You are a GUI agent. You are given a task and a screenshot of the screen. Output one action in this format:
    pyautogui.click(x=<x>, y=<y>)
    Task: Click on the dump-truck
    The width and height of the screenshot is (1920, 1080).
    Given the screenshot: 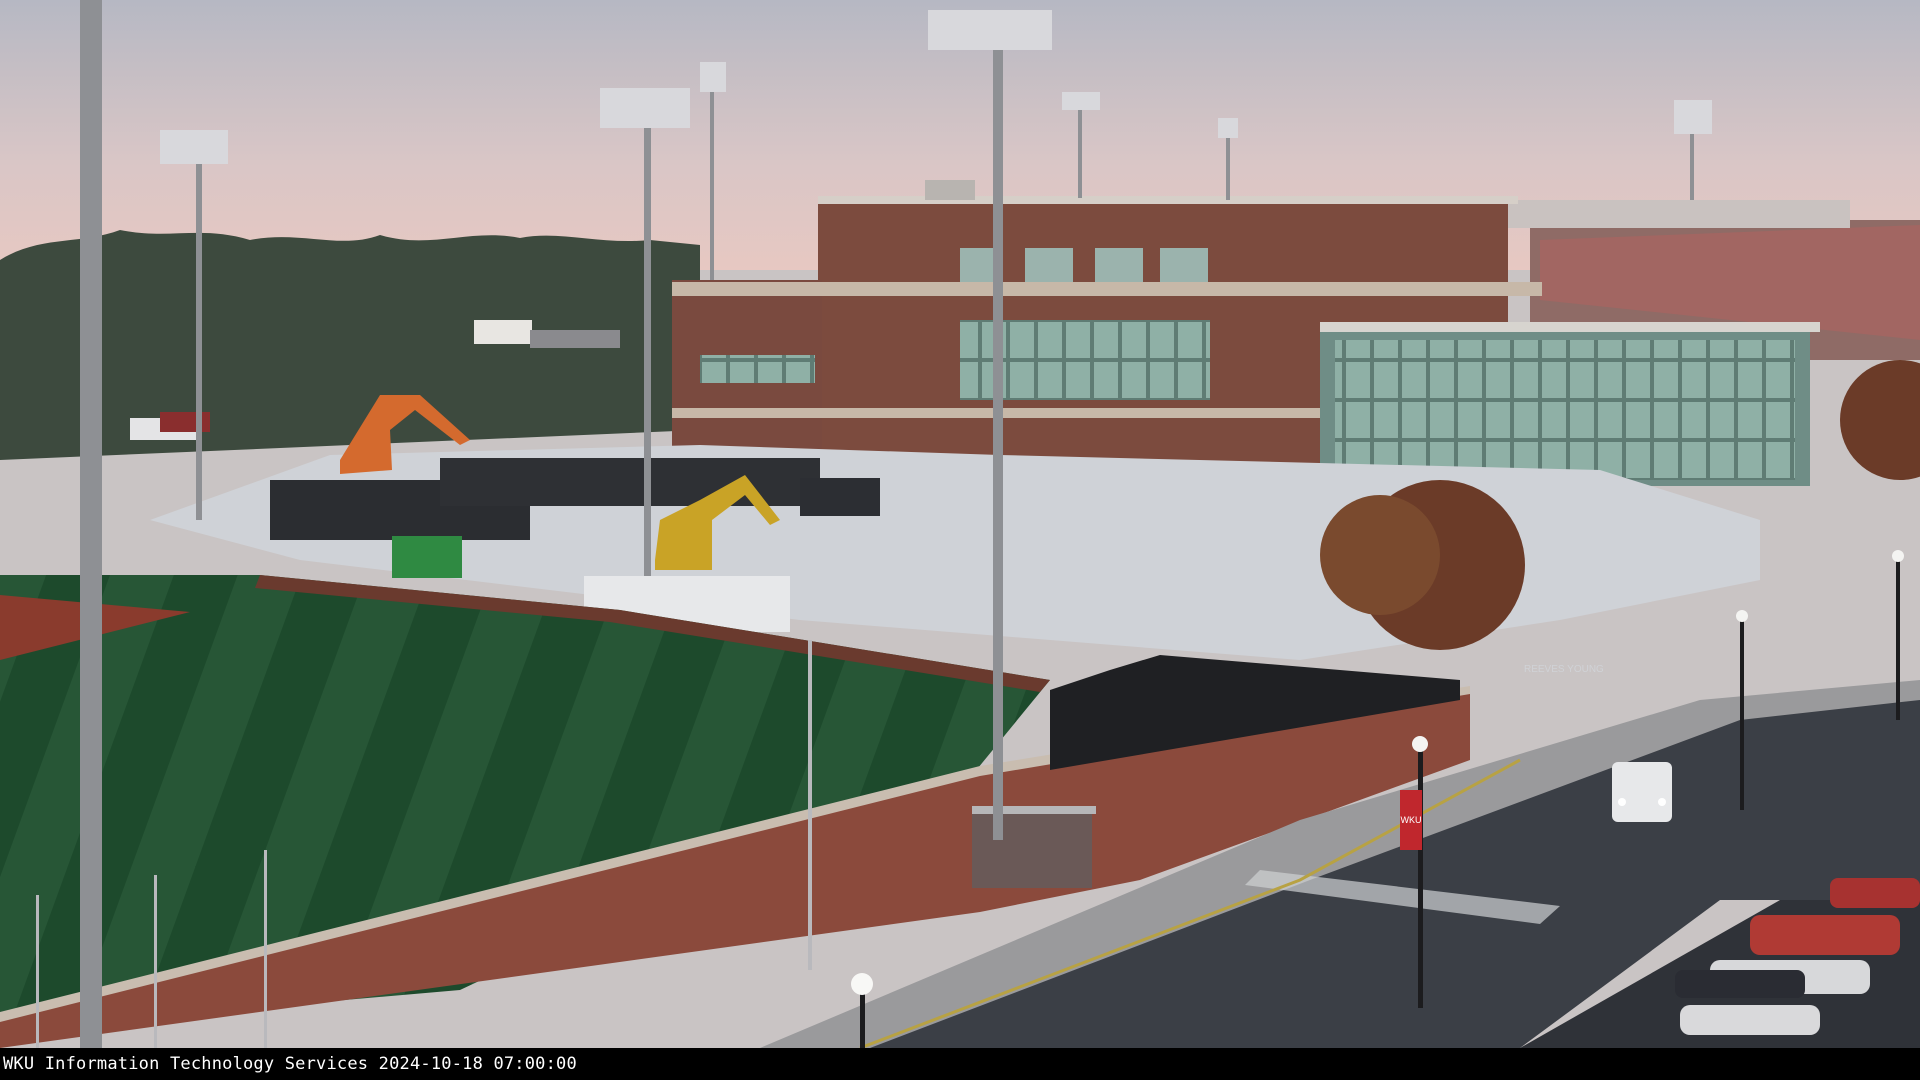 What is the action you would take?
    pyautogui.click(x=840, y=497)
    